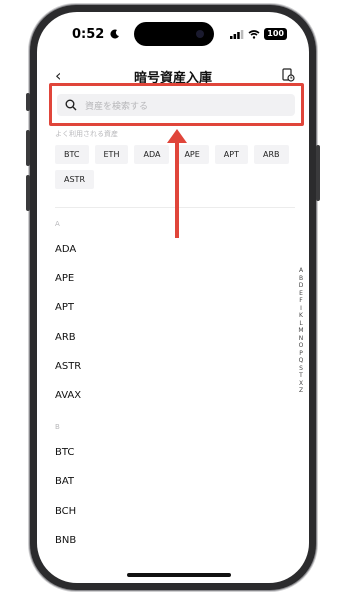  I want to click on dynamic-island, so click(174, 34).